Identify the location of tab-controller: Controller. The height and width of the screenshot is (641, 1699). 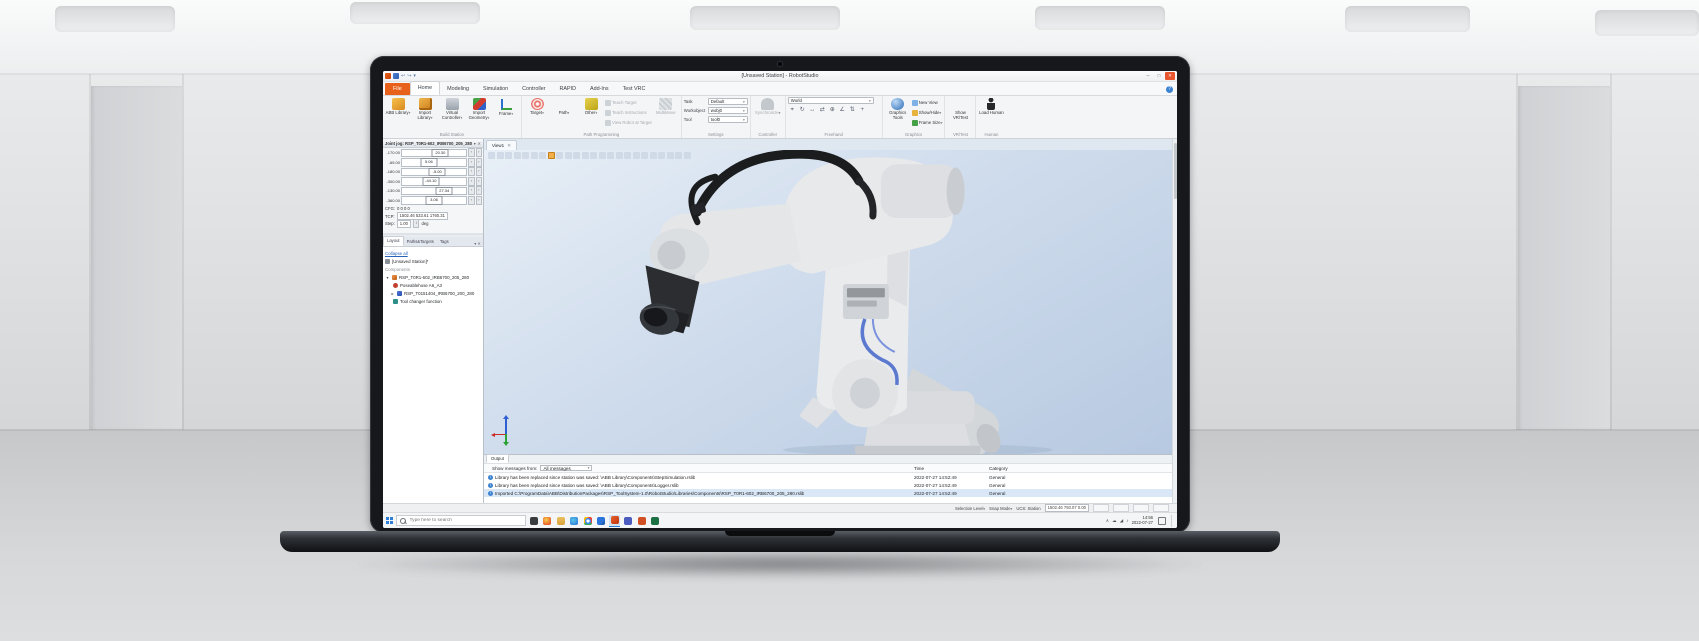
(533, 89).